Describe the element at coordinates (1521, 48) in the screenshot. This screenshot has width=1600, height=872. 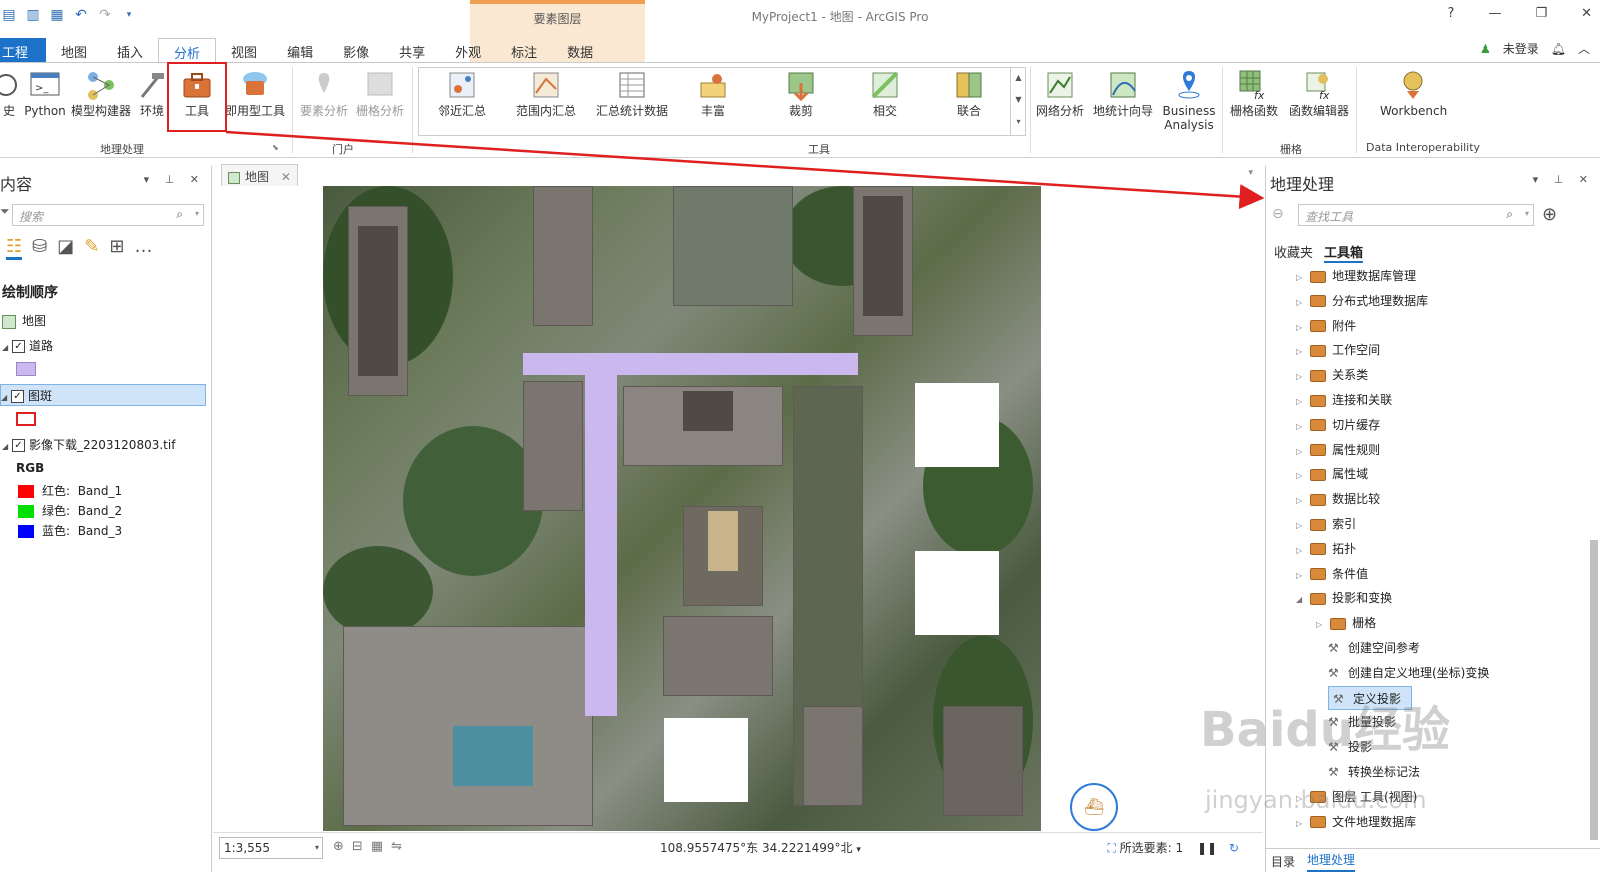
I see `sign-in-status: 未登录` at that location.